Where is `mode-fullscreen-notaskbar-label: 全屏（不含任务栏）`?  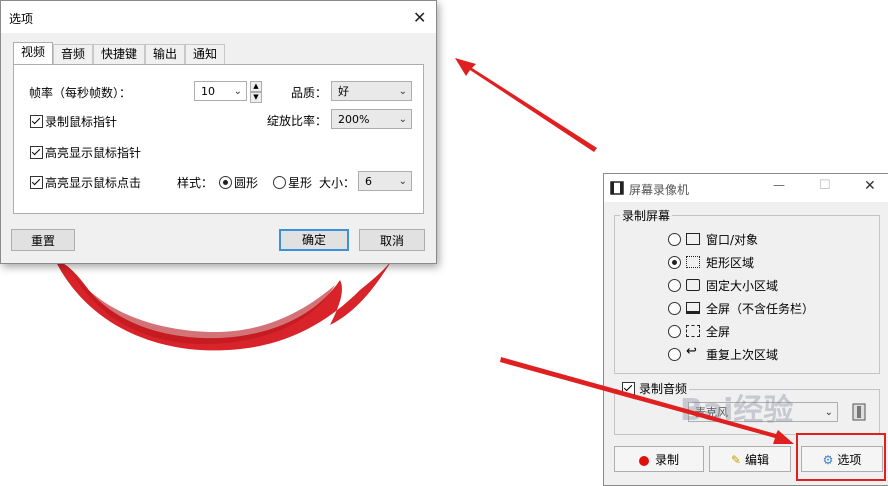 mode-fullscreen-notaskbar-label: 全屏（不含任务栏） is located at coordinates (760, 309).